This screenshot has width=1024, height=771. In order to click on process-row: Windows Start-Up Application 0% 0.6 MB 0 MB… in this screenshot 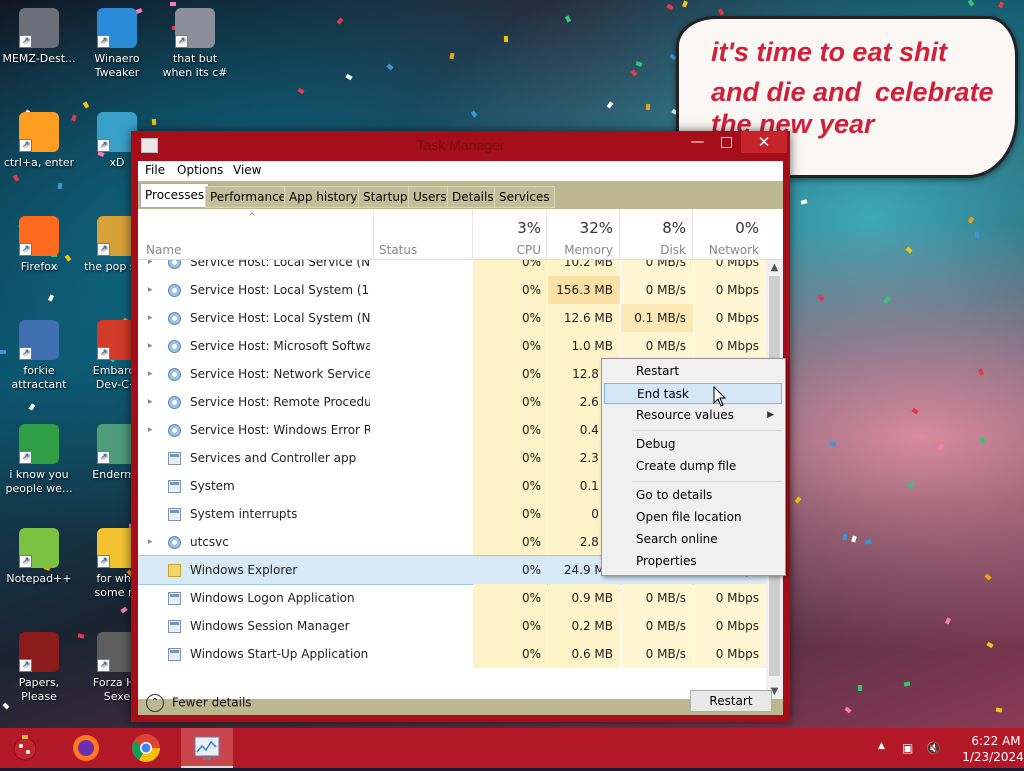, I will do `click(452, 654)`.